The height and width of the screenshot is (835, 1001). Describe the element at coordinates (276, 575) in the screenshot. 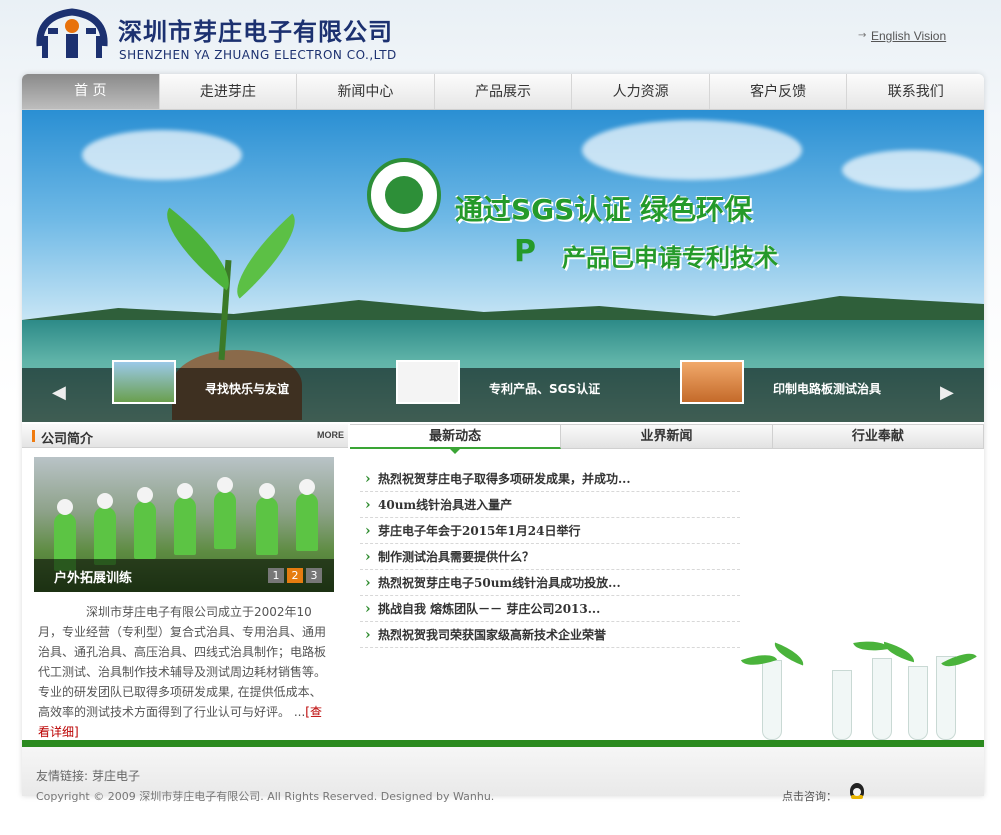

I see `photo-pager-1: 1` at that location.